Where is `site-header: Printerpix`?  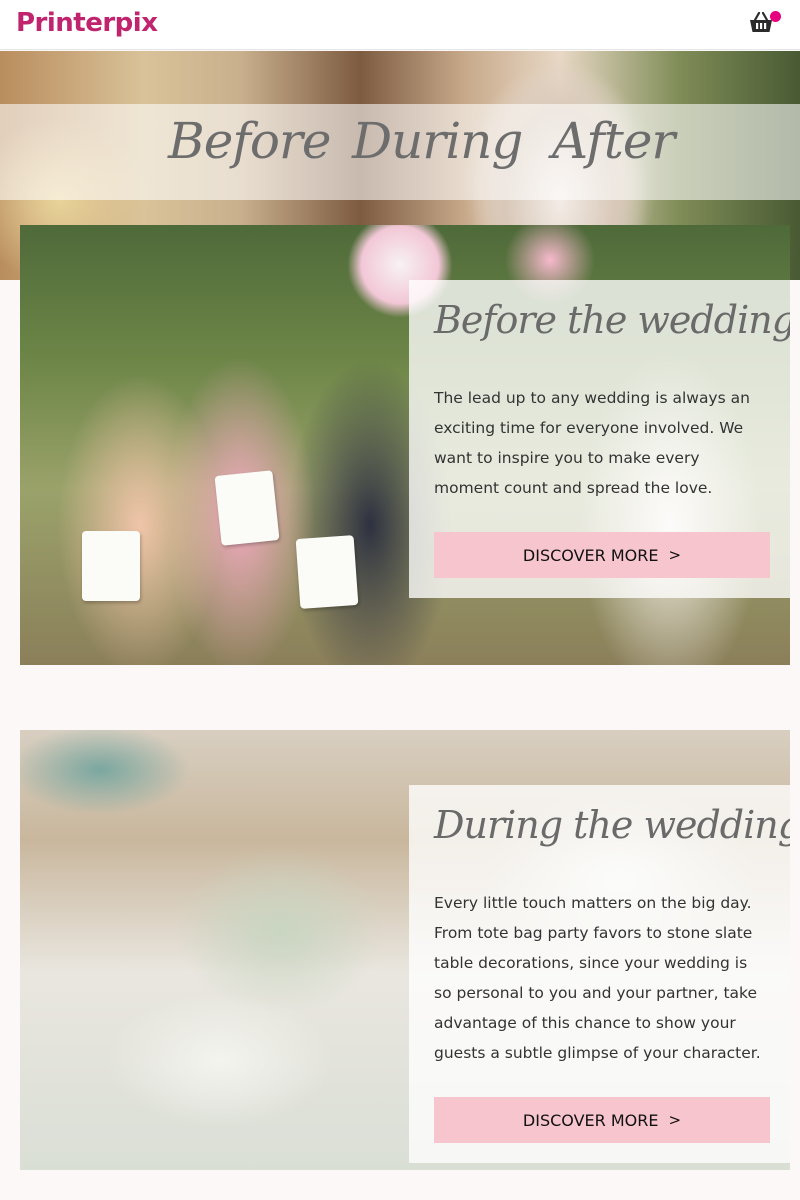 site-header: Printerpix is located at coordinates (400, 25).